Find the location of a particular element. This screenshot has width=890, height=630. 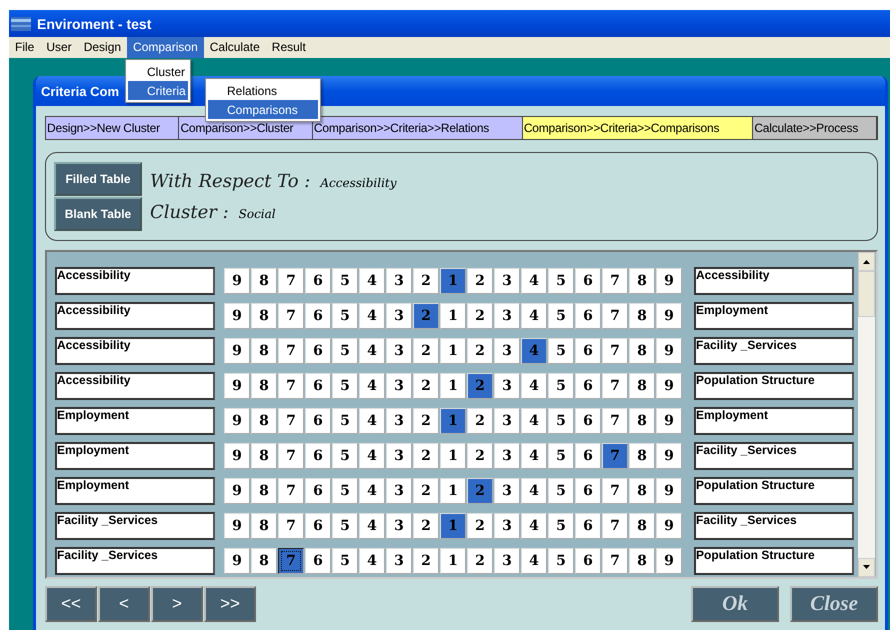

menu-option: Comparisons is located at coordinates (263, 109).